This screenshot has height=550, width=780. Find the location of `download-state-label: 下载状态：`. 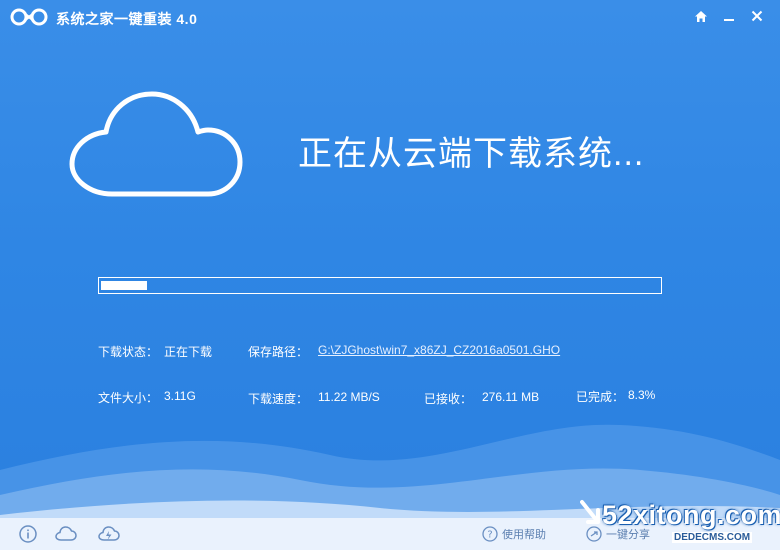

download-state-label: 下载状态： is located at coordinates (128, 352).